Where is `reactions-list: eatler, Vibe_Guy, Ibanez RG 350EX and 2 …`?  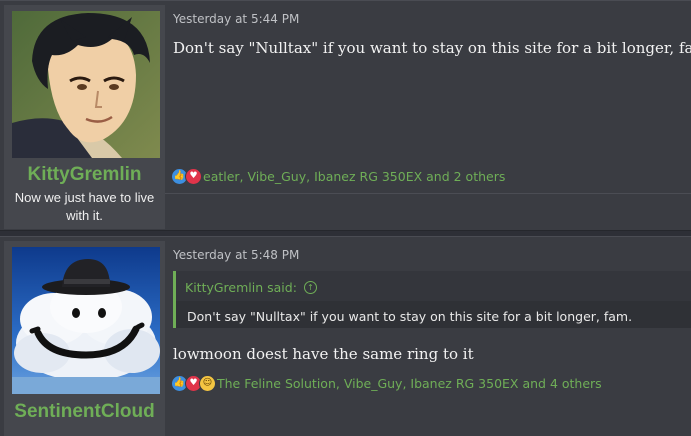
reactions-list: eatler, Vibe_Guy, Ibanez RG 350EX and 2 … is located at coordinates (354, 176).